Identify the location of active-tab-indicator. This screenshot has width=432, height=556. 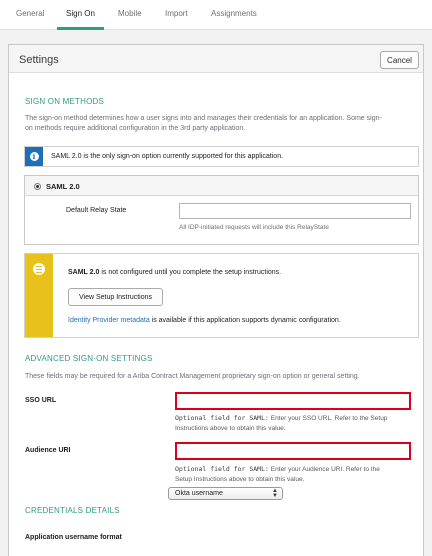
(80, 28).